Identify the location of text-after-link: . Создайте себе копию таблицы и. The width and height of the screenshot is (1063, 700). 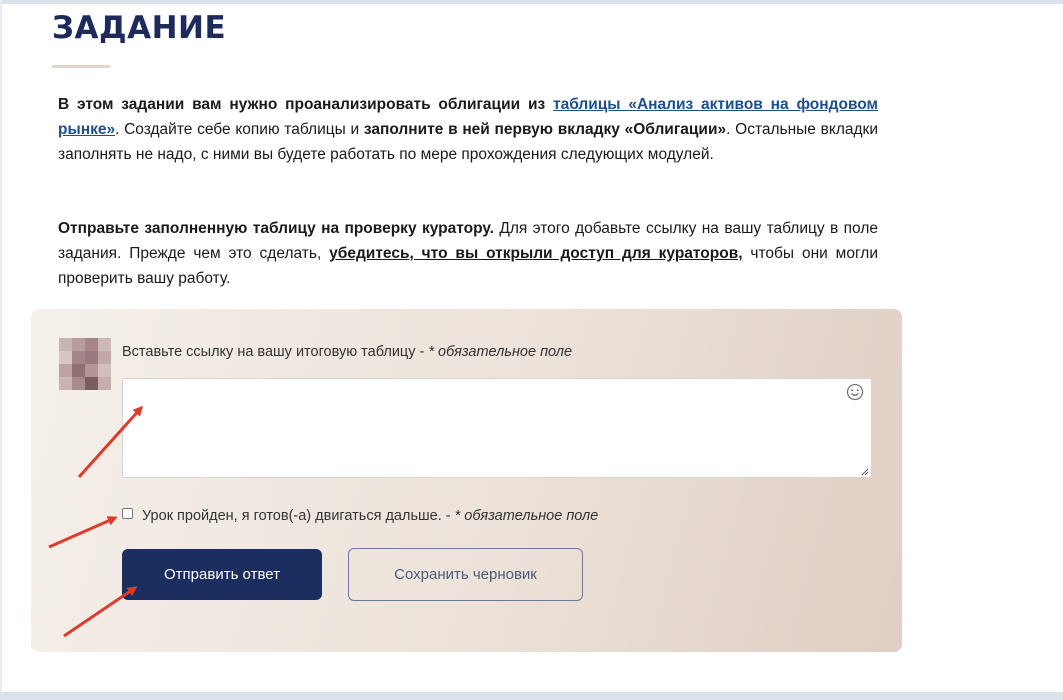
(239, 129).